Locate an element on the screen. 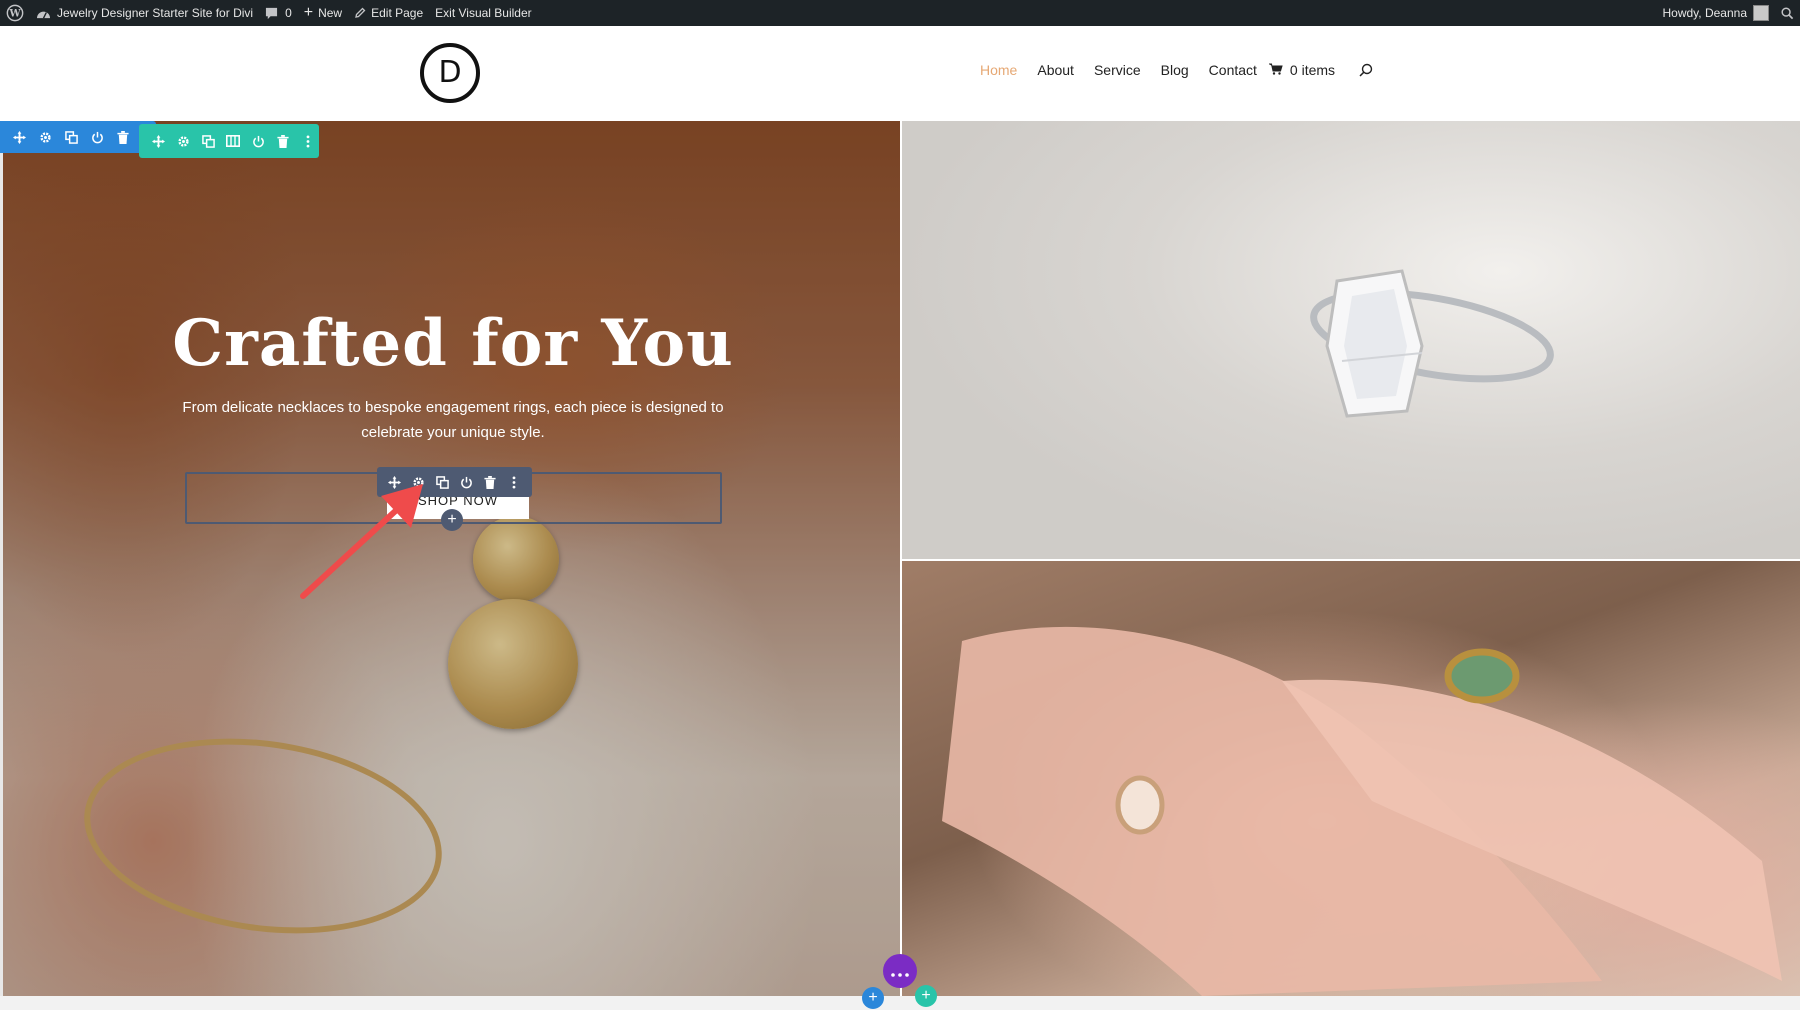 This screenshot has height=1010, width=1800. nav-blog: Blog is located at coordinates (1175, 70).